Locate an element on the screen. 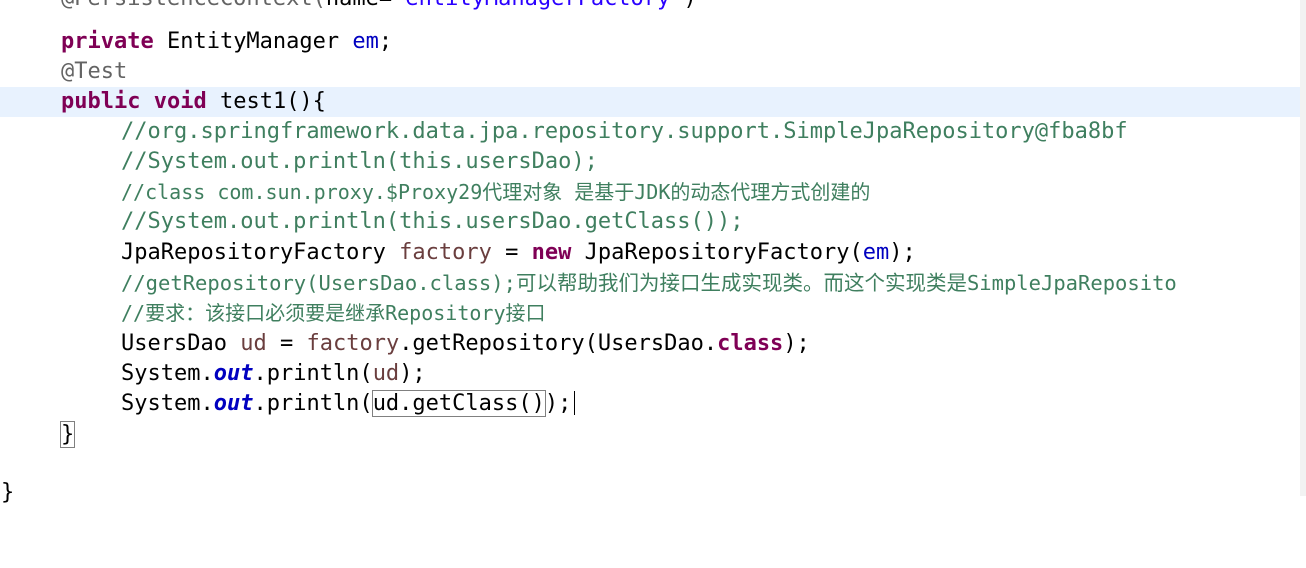 Image resolution: width=1306 pixels, height=568 pixels. code-line-6: //System.out.println(this.usersDao); is located at coordinates (653, 162).